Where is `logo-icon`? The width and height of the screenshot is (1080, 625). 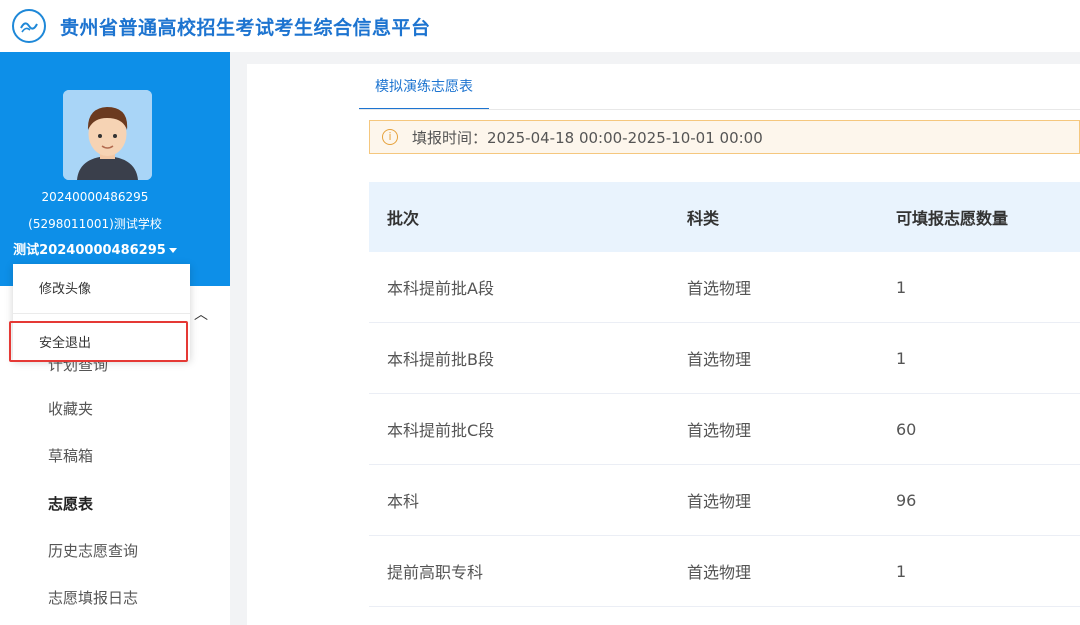
logo-icon is located at coordinates (29, 26).